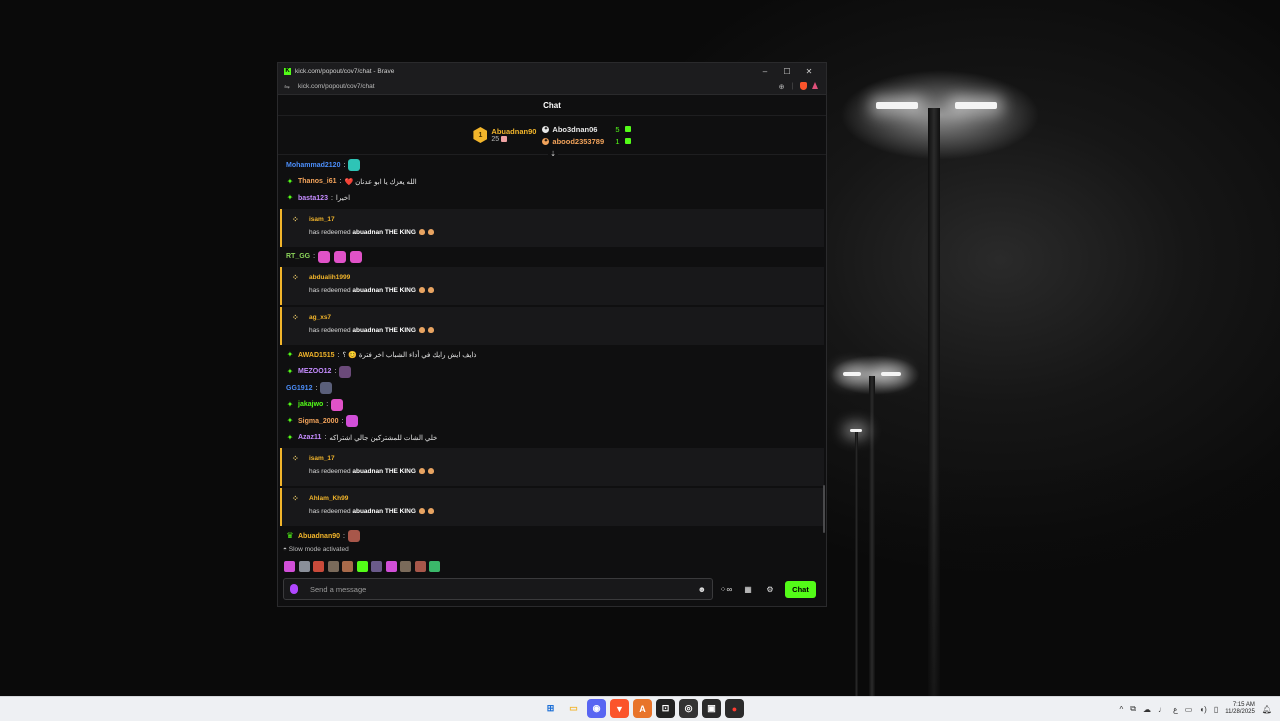 This screenshot has height=721, width=1280. What do you see at coordinates (1162, 709) in the screenshot?
I see `microphone-icon: ♩` at bounding box center [1162, 709].